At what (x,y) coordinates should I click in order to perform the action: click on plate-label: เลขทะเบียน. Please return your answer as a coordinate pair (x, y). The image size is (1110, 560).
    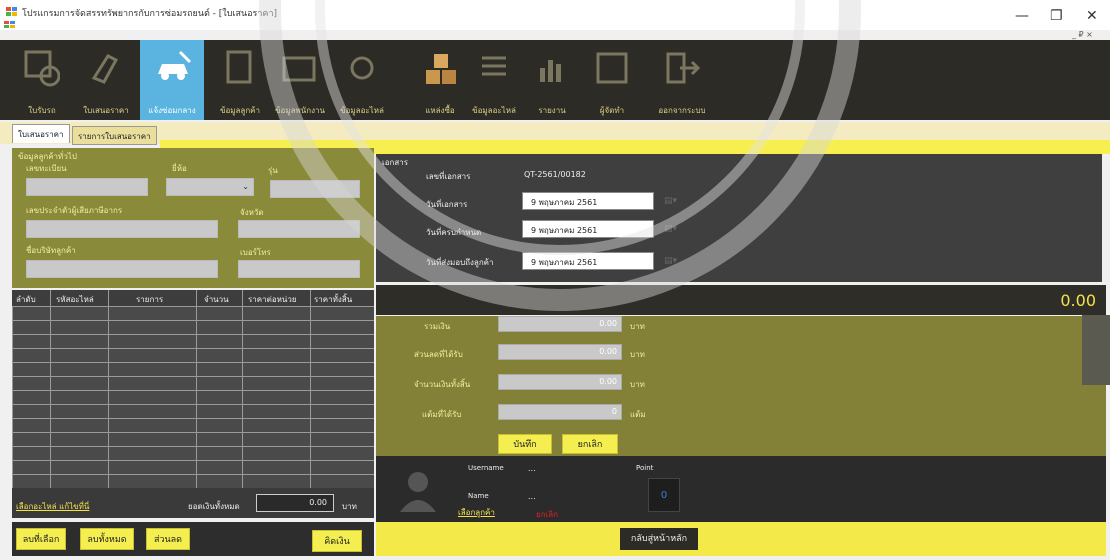
    Looking at the image, I should click on (46, 168).